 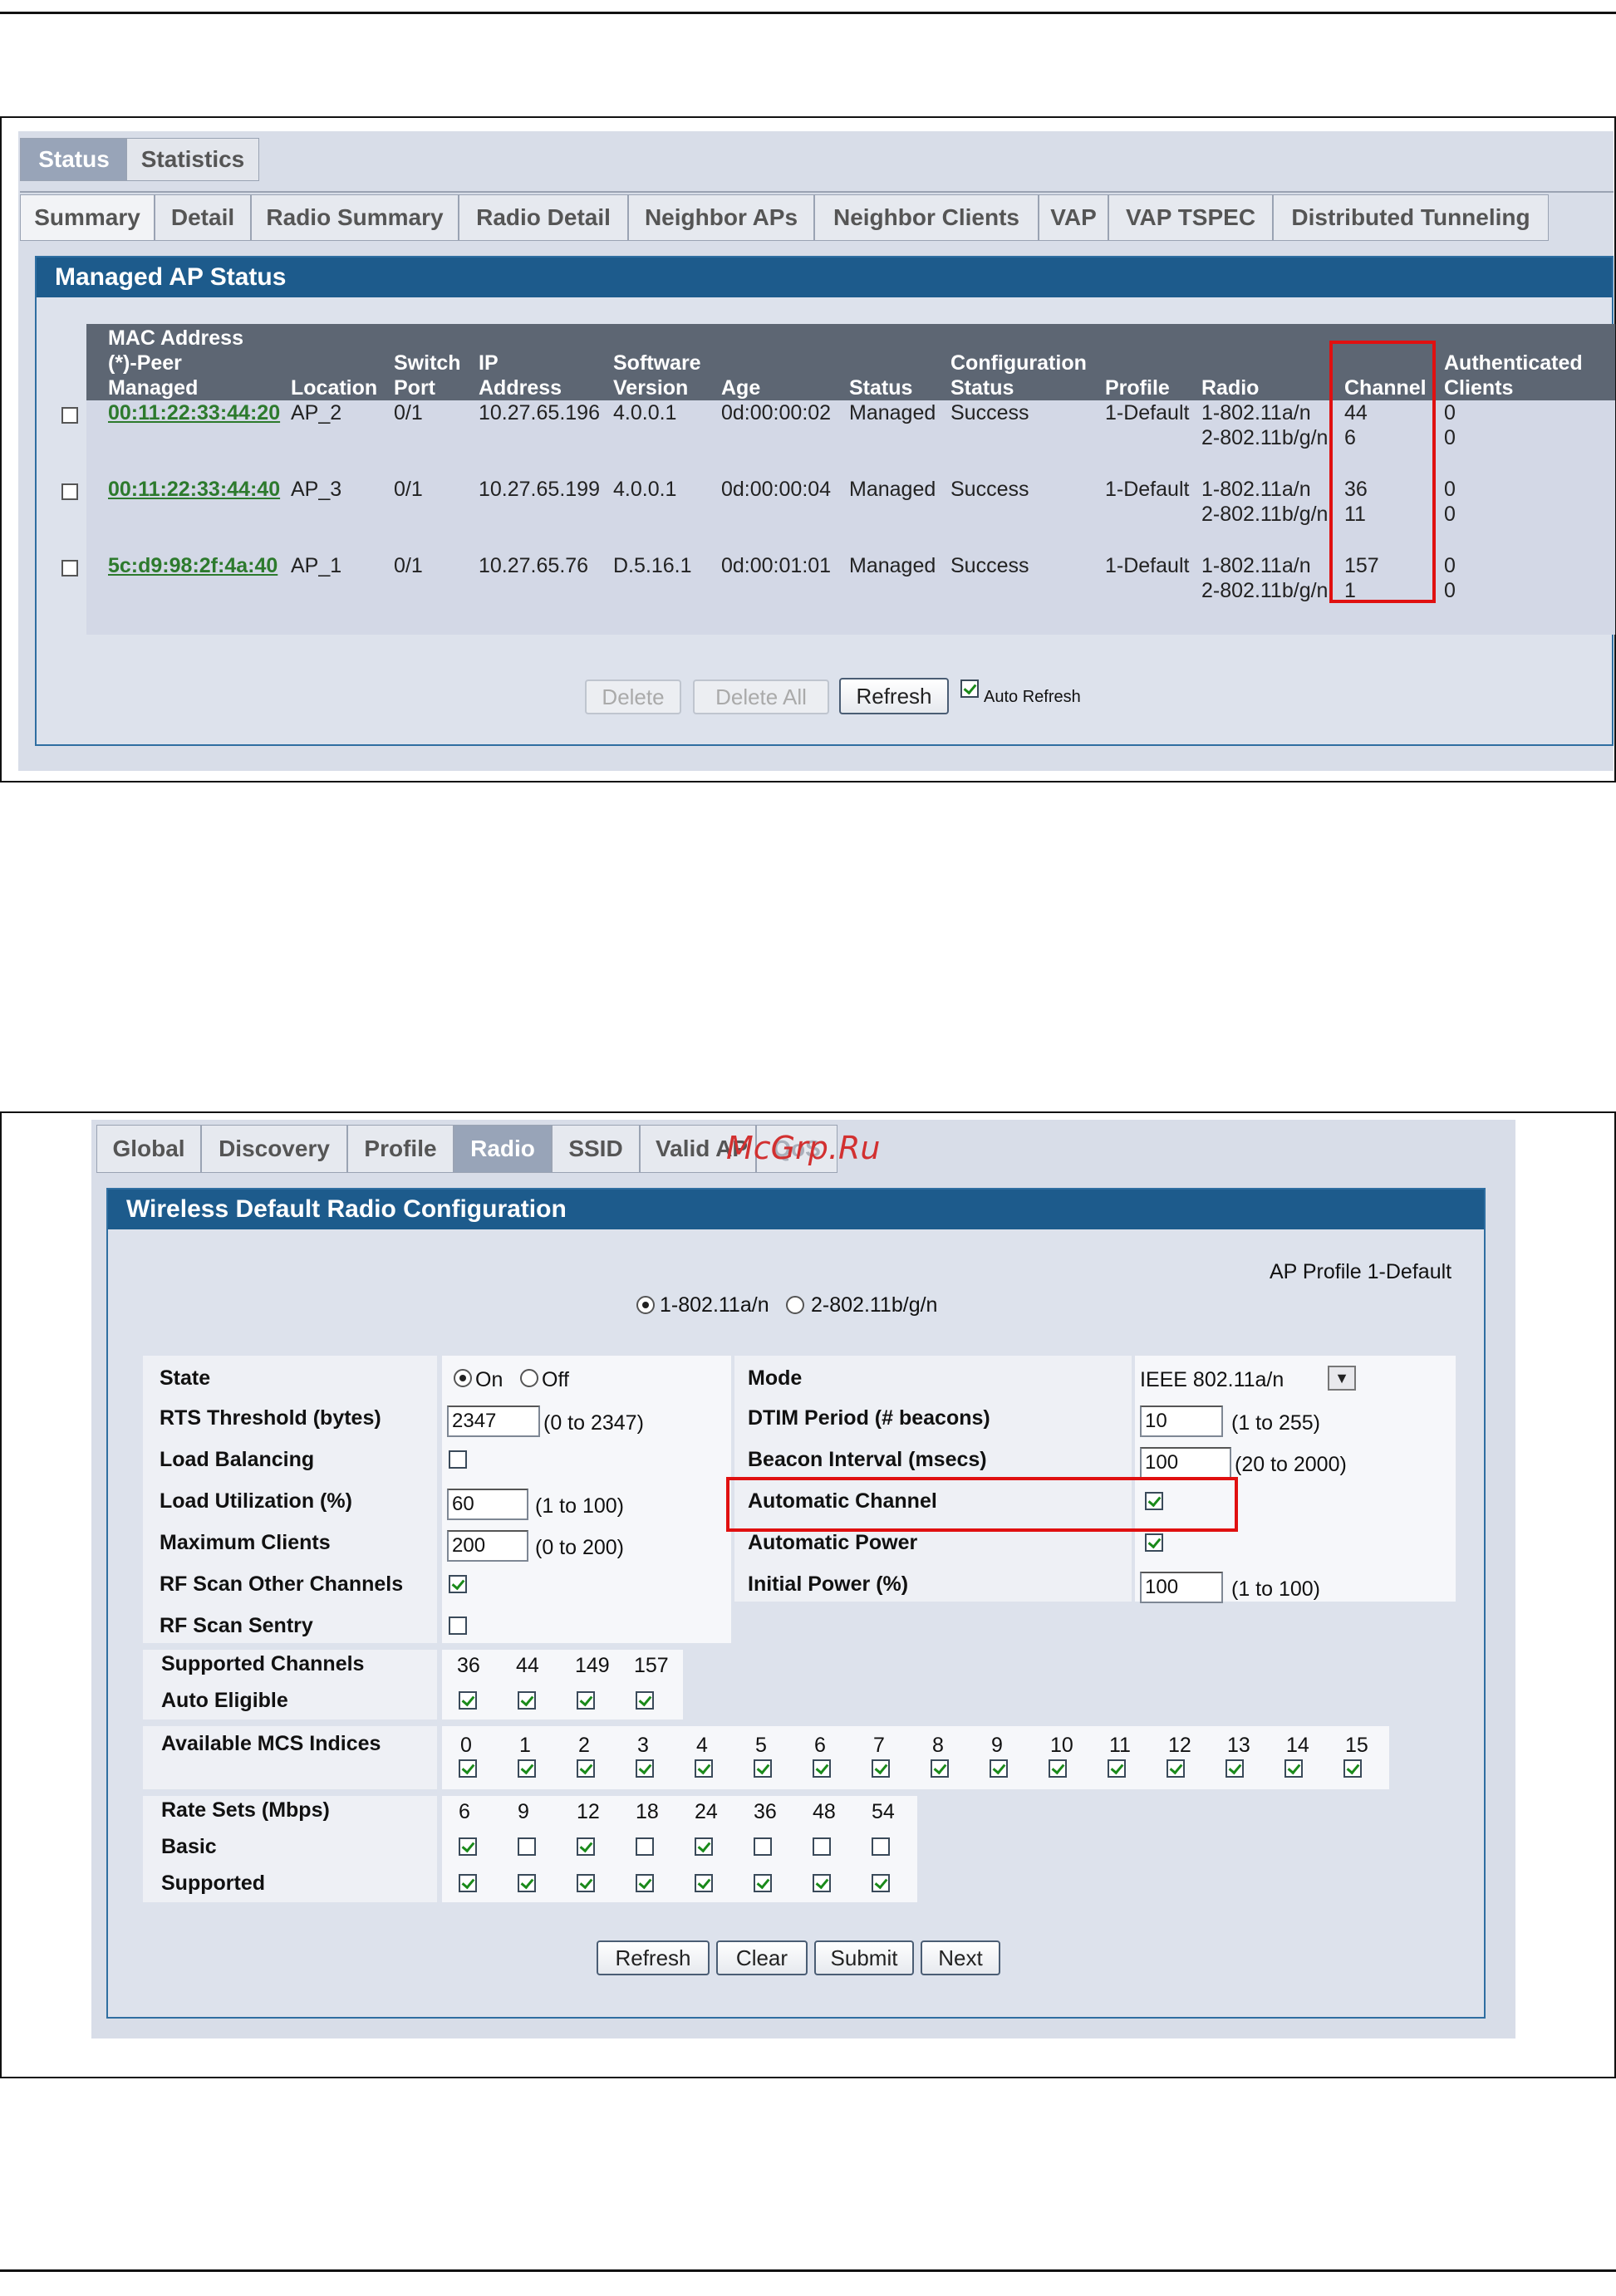 I want to click on tab-vap: VAP, so click(x=1073, y=217).